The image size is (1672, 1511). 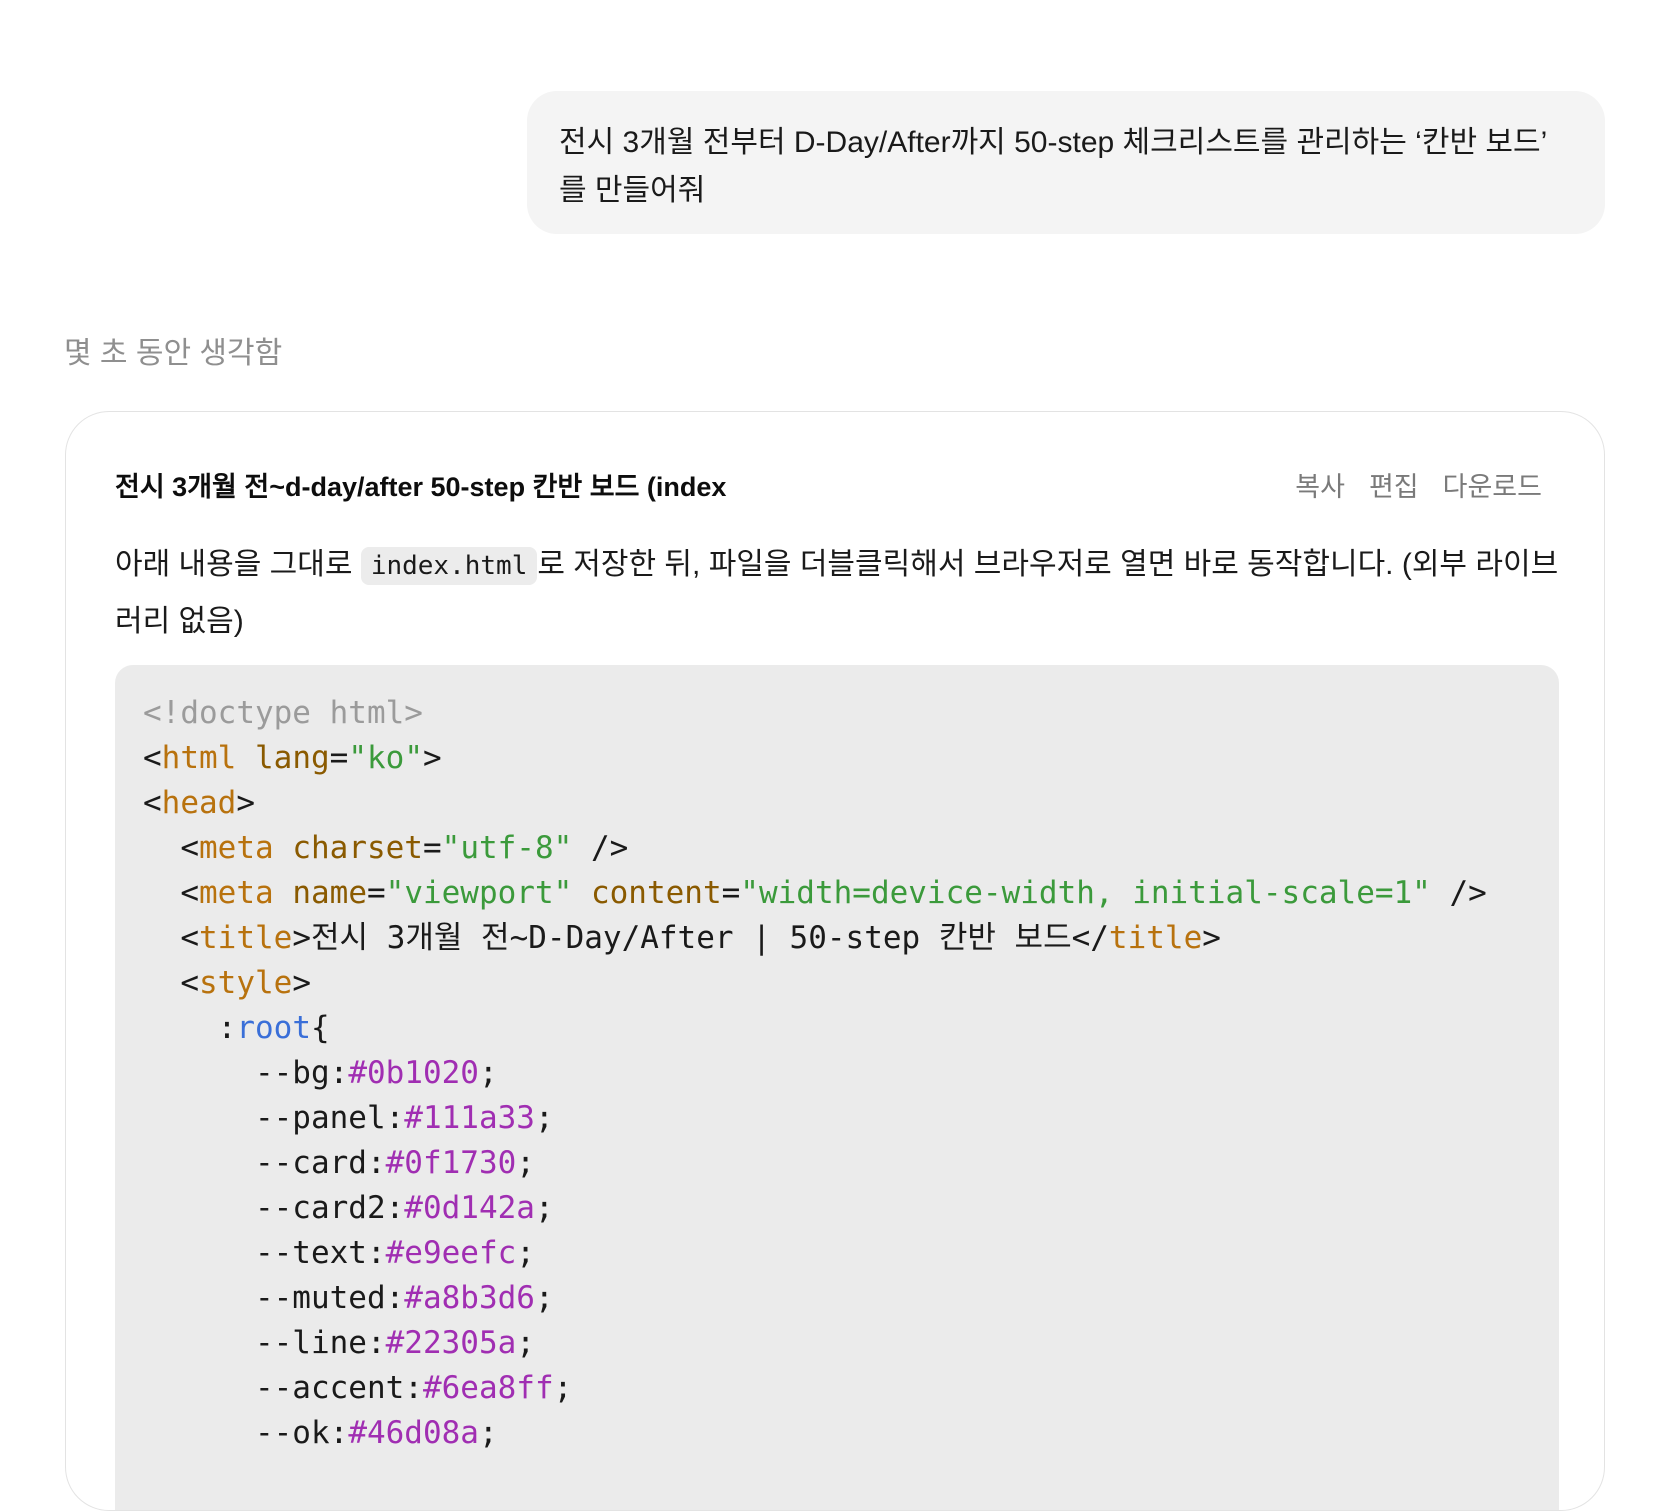 What do you see at coordinates (1394, 484) in the screenshot?
I see `edit-button: 편집` at bounding box center [1394, 484].